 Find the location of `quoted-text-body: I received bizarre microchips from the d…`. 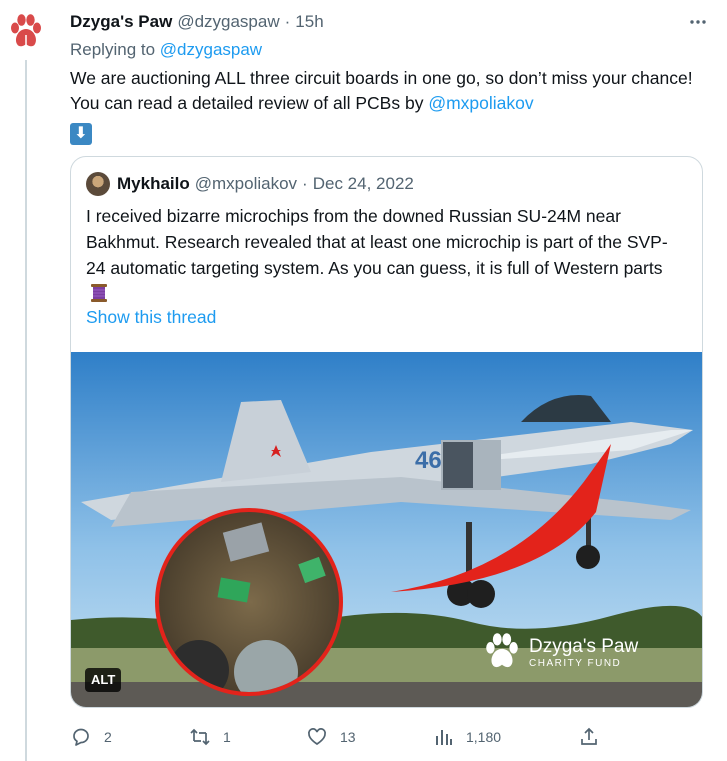

quoted-text-body: I received bizarre microchips from the d… is located at coordinates (377, 242).